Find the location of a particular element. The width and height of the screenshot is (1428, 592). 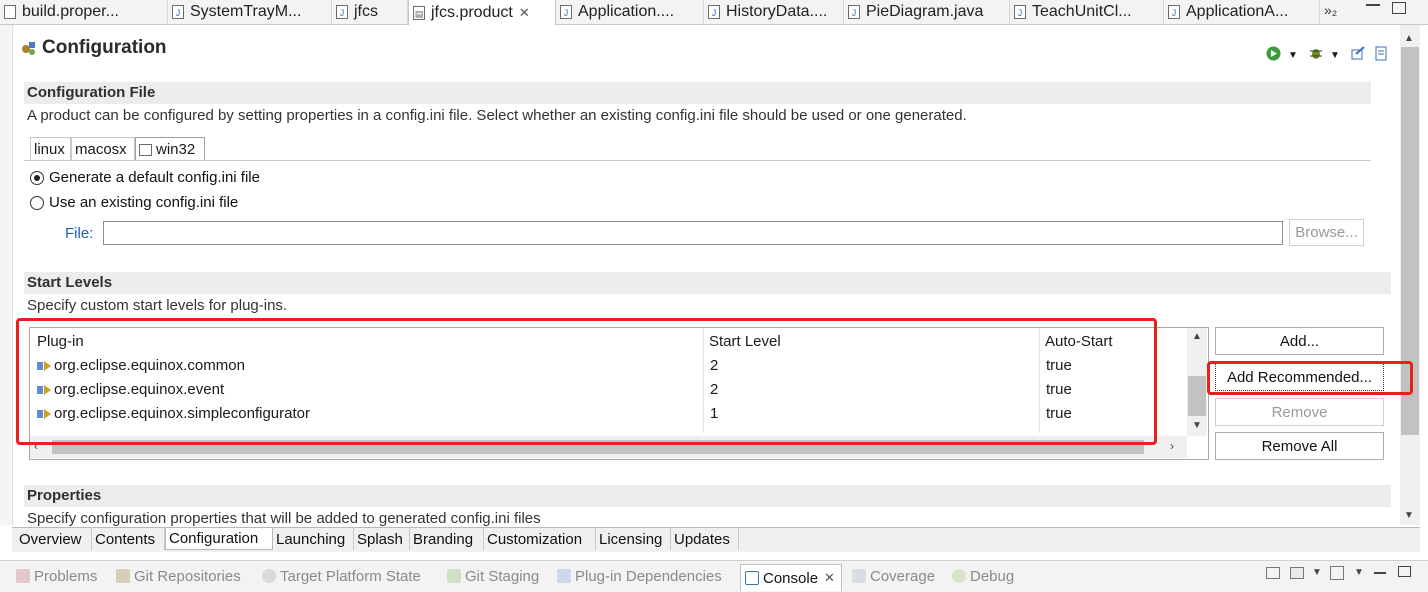

coverage-icon is located at coordinates (859, 576).